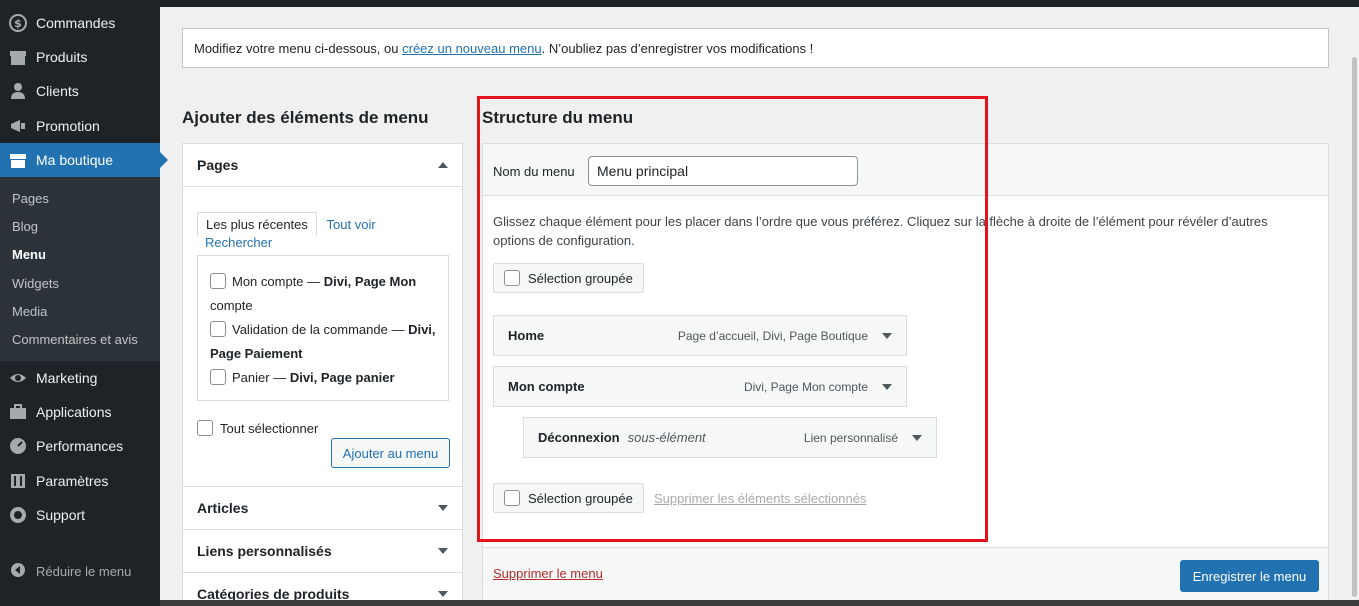 Image resolution: width=1359 pixels, height=606 pixels. Describe the element at coordinates (257, 224) in the screenshot. I see `tab-most-recent: Les plus récentes` at that location.